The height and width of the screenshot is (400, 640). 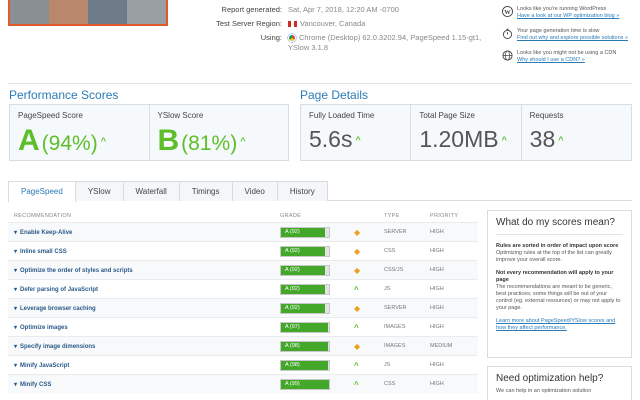 What do you see at coordinates (542, 139) in the screenshot?
I see `requests-value: 38` at bounding box center [542, 139].